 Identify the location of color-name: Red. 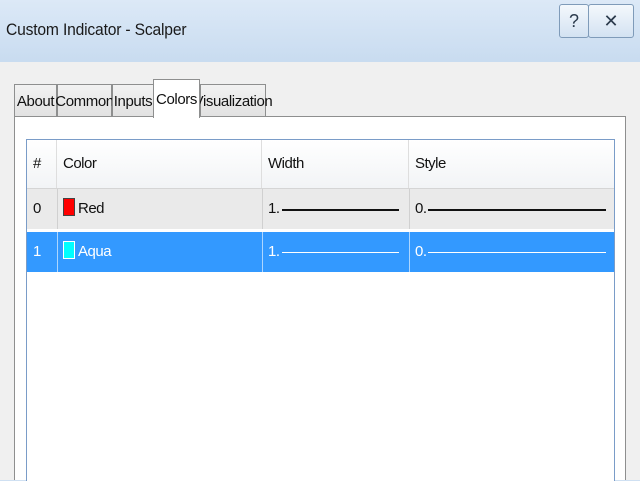
(91, 208).